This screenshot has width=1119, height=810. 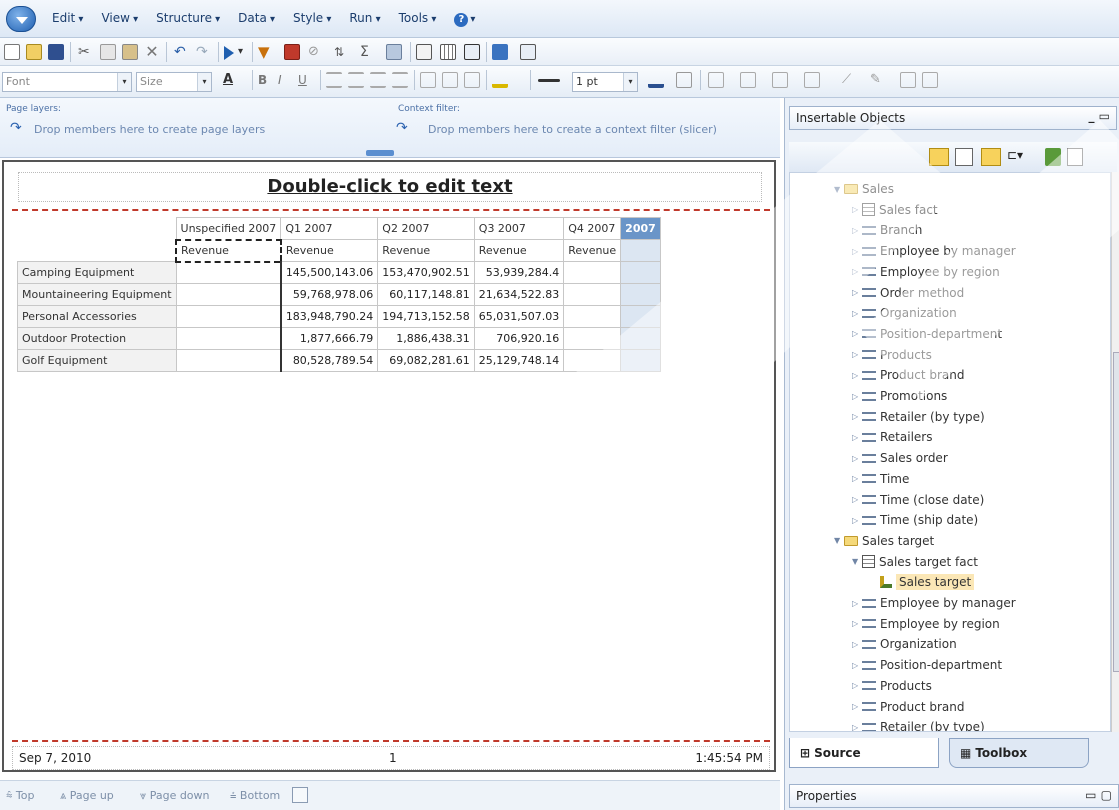 What do you see at coordinates (519, 360) in the screenshot?
I see `data-cell: 25,129,748.14` at bounding box center [519, 360].